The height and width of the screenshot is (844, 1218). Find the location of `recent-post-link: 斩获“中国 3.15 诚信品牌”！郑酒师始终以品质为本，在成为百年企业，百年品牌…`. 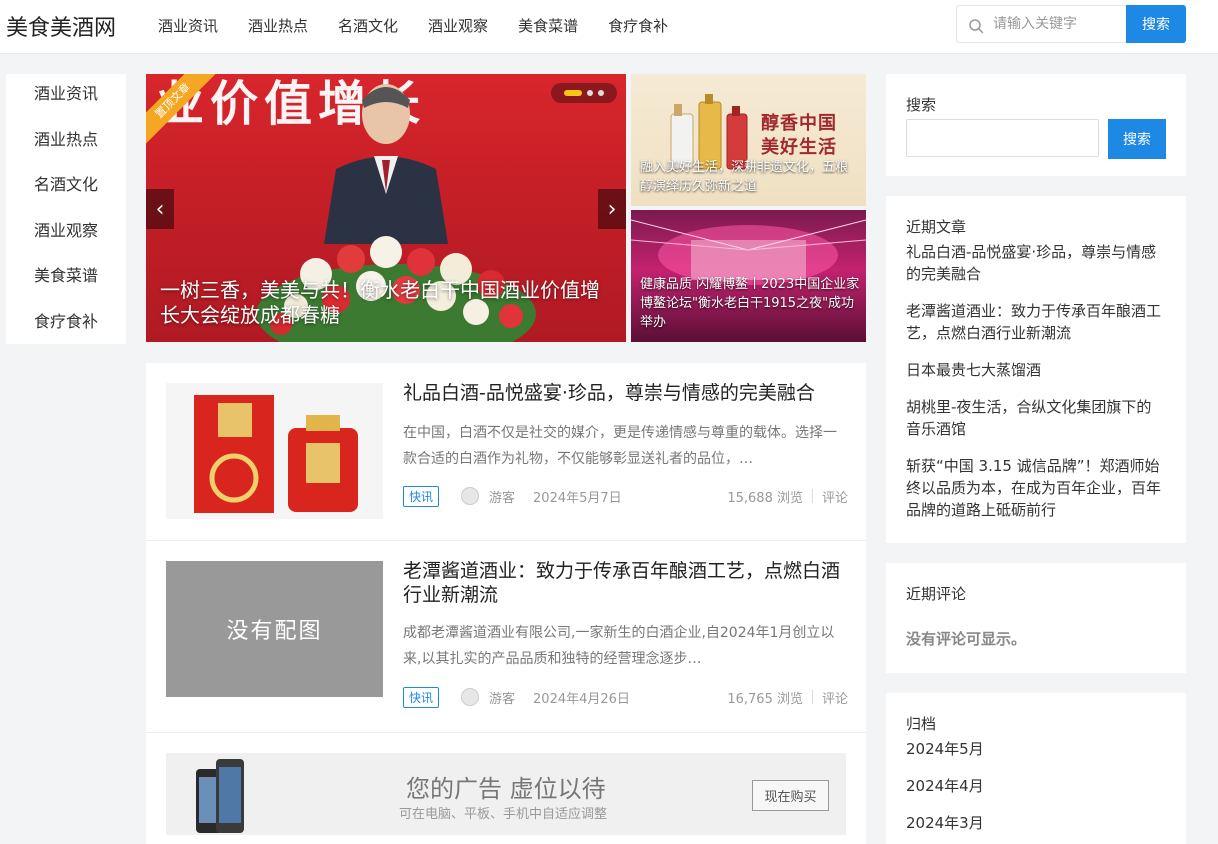

recent-post-link: 斩获“中国 3.15 诚信品牌”！郑酒师始终以品质为本，在成为百年企业，百年品牌… is located at coordinates (1036, 488).